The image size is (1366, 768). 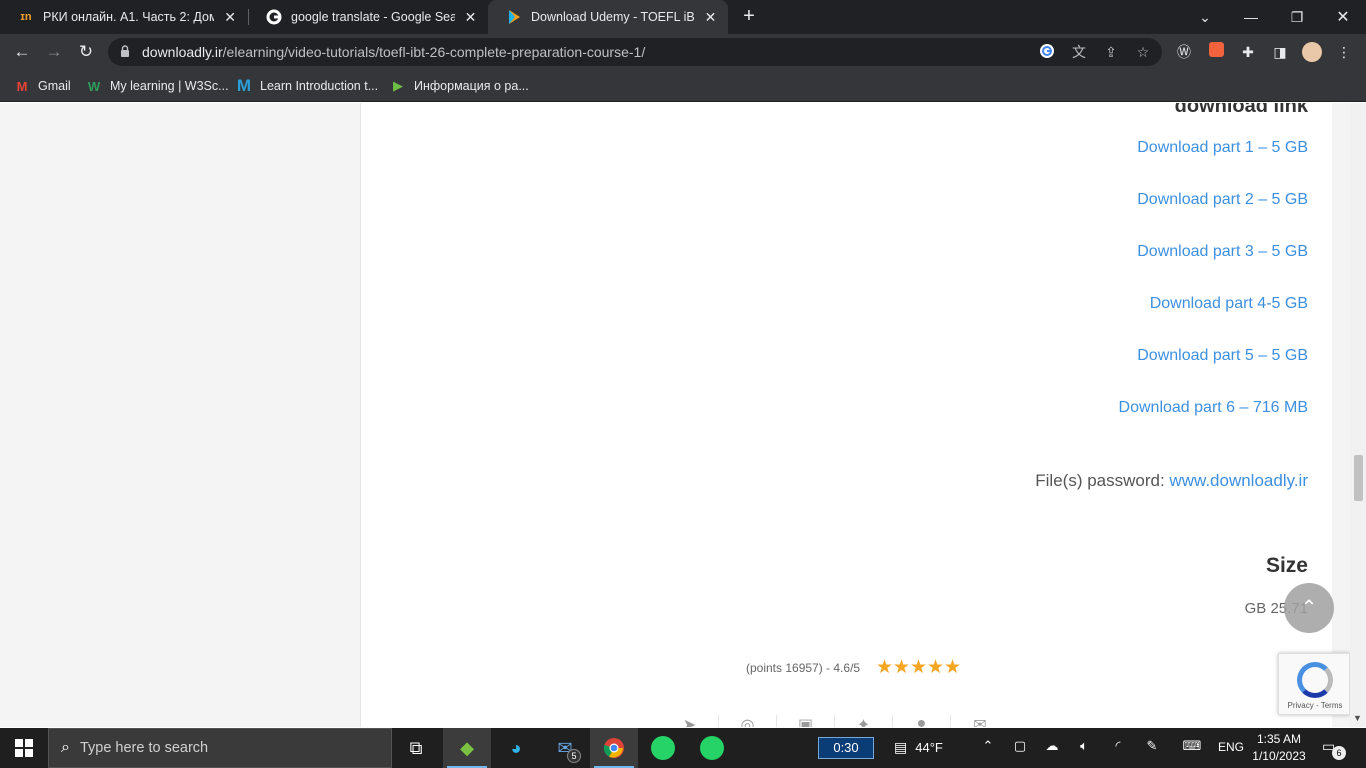 What do you see at coordinates (980, 721) in the screenshot?
I see `email-share-icon: ✉` at bounding box center [980, 721].